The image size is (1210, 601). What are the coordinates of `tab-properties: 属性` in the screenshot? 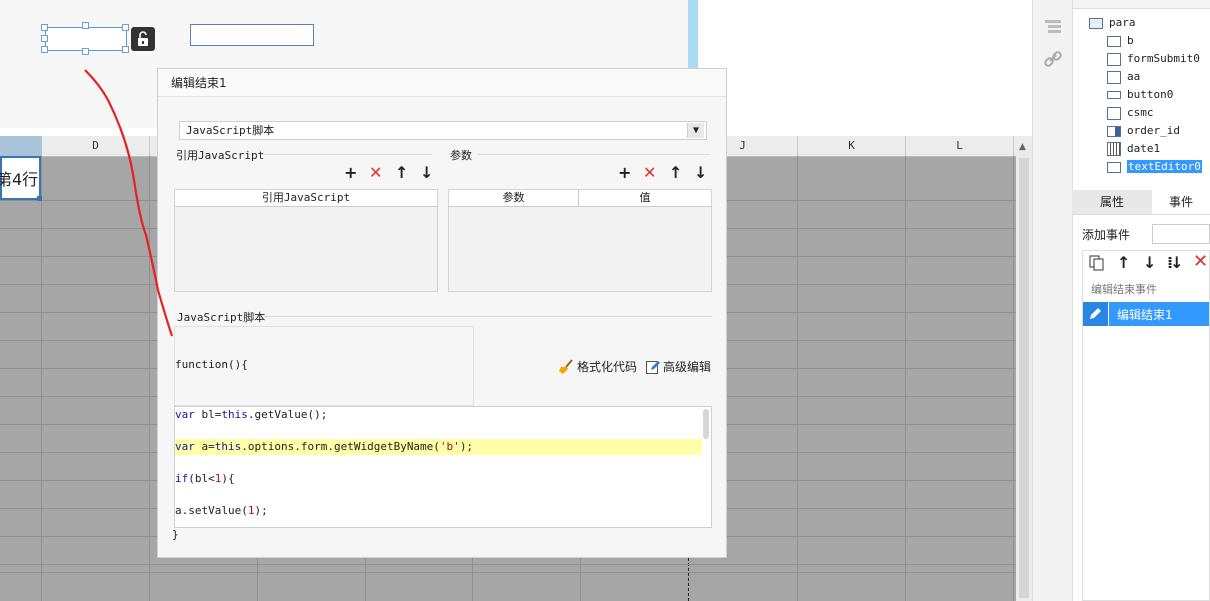 It's located at (1112, 202).